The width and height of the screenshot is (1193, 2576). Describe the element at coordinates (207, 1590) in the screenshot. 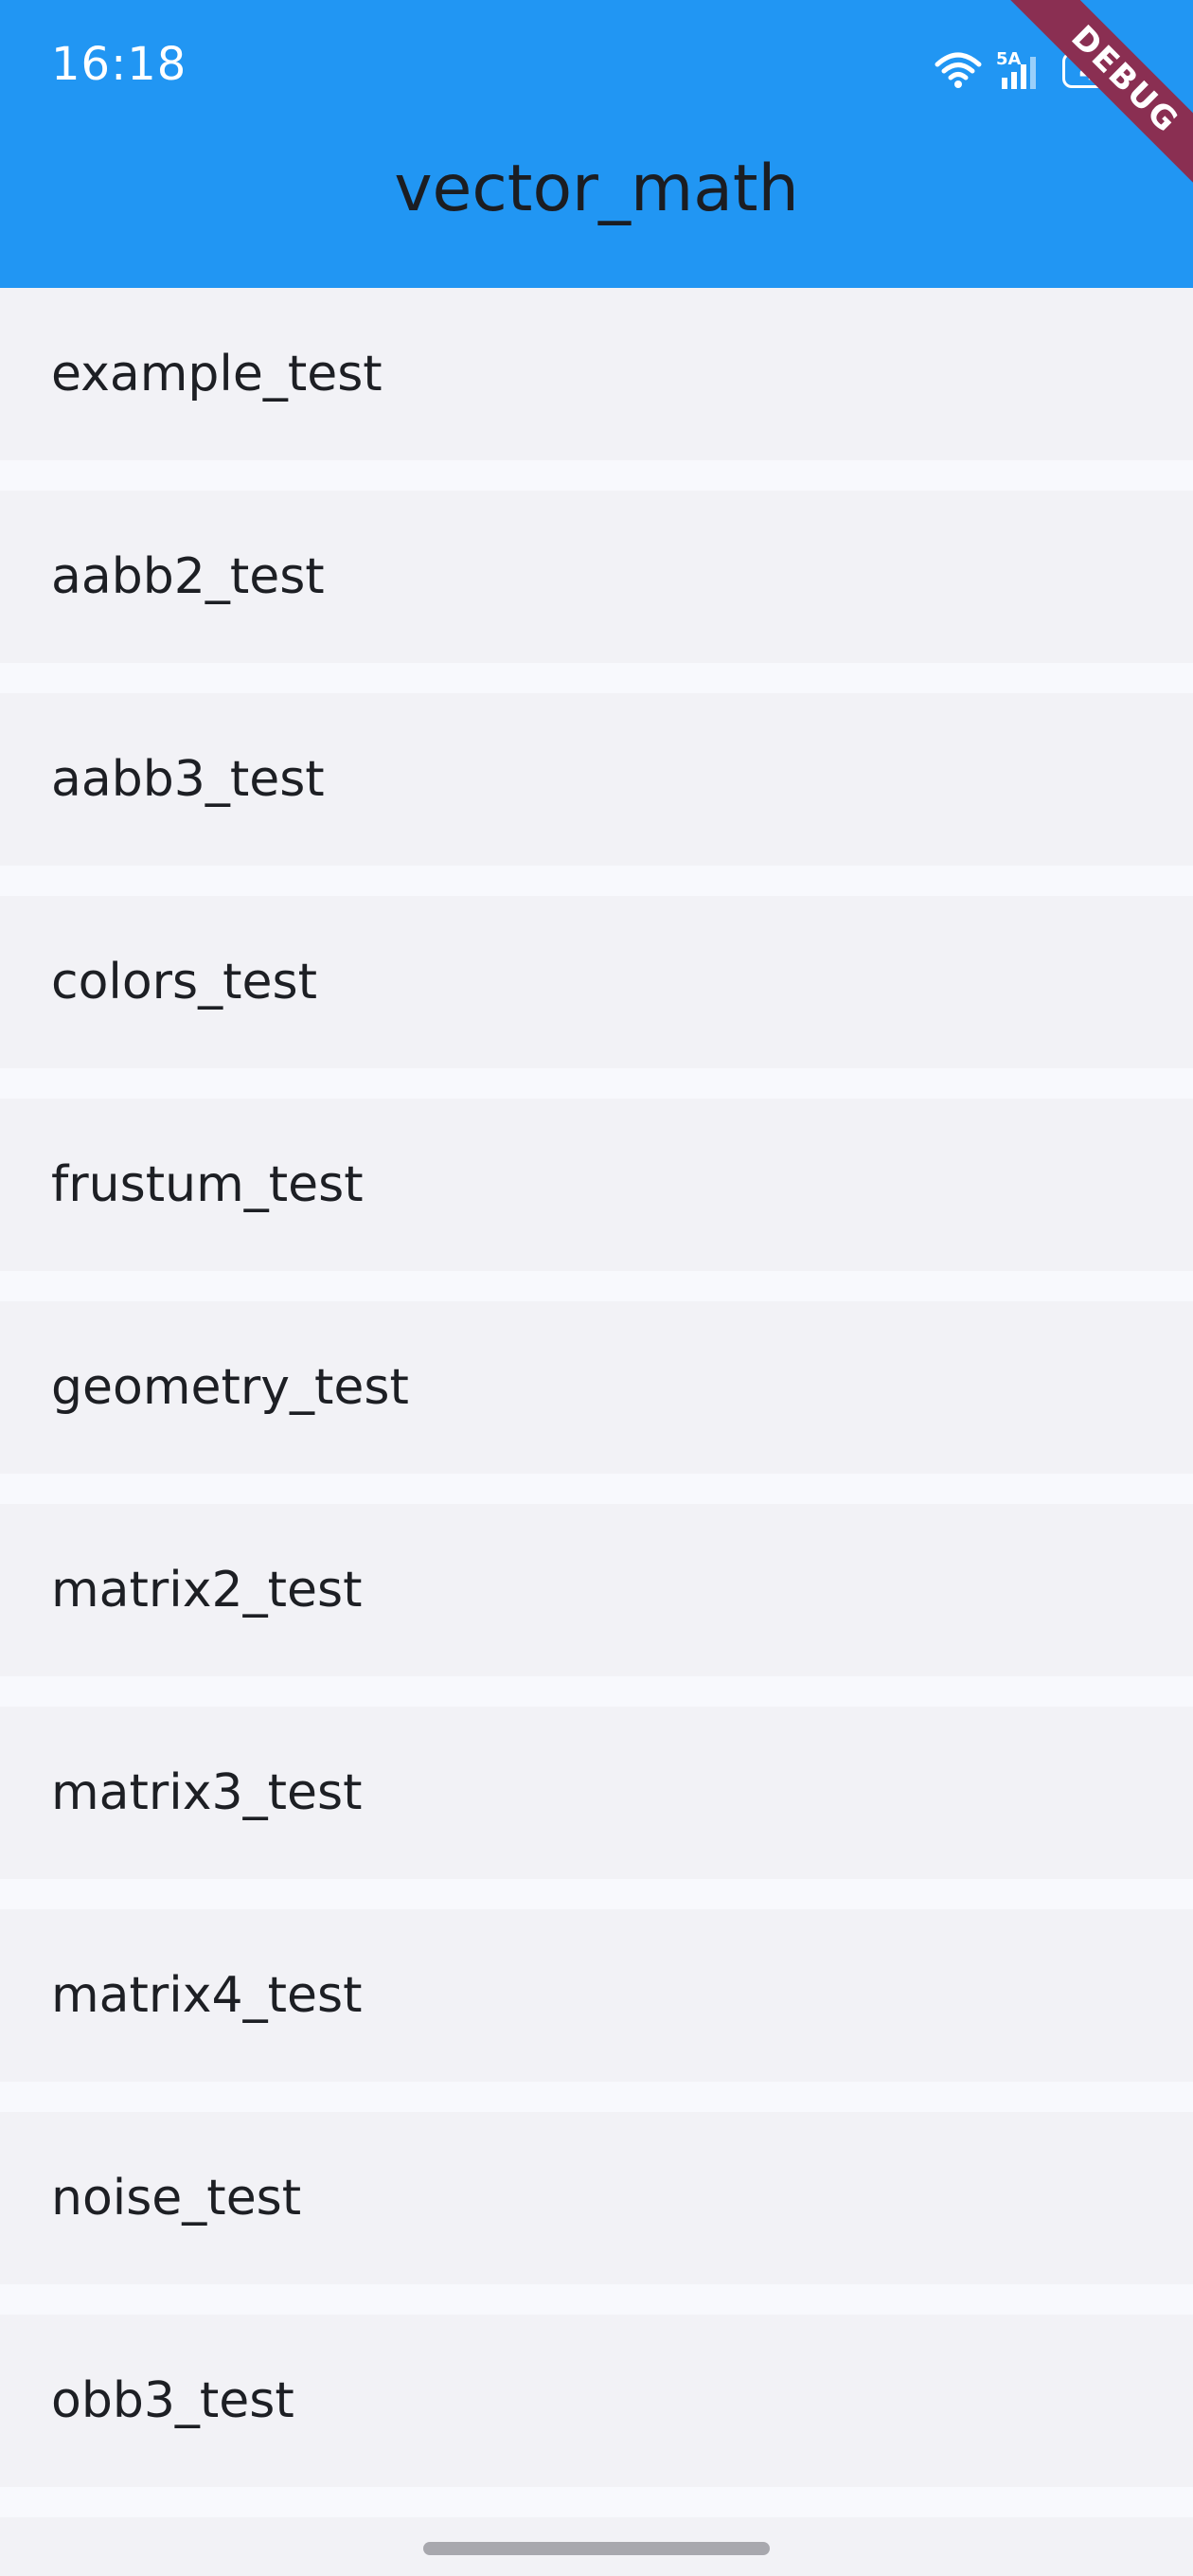

I see `list-item-label: matrix2_test` at that location.